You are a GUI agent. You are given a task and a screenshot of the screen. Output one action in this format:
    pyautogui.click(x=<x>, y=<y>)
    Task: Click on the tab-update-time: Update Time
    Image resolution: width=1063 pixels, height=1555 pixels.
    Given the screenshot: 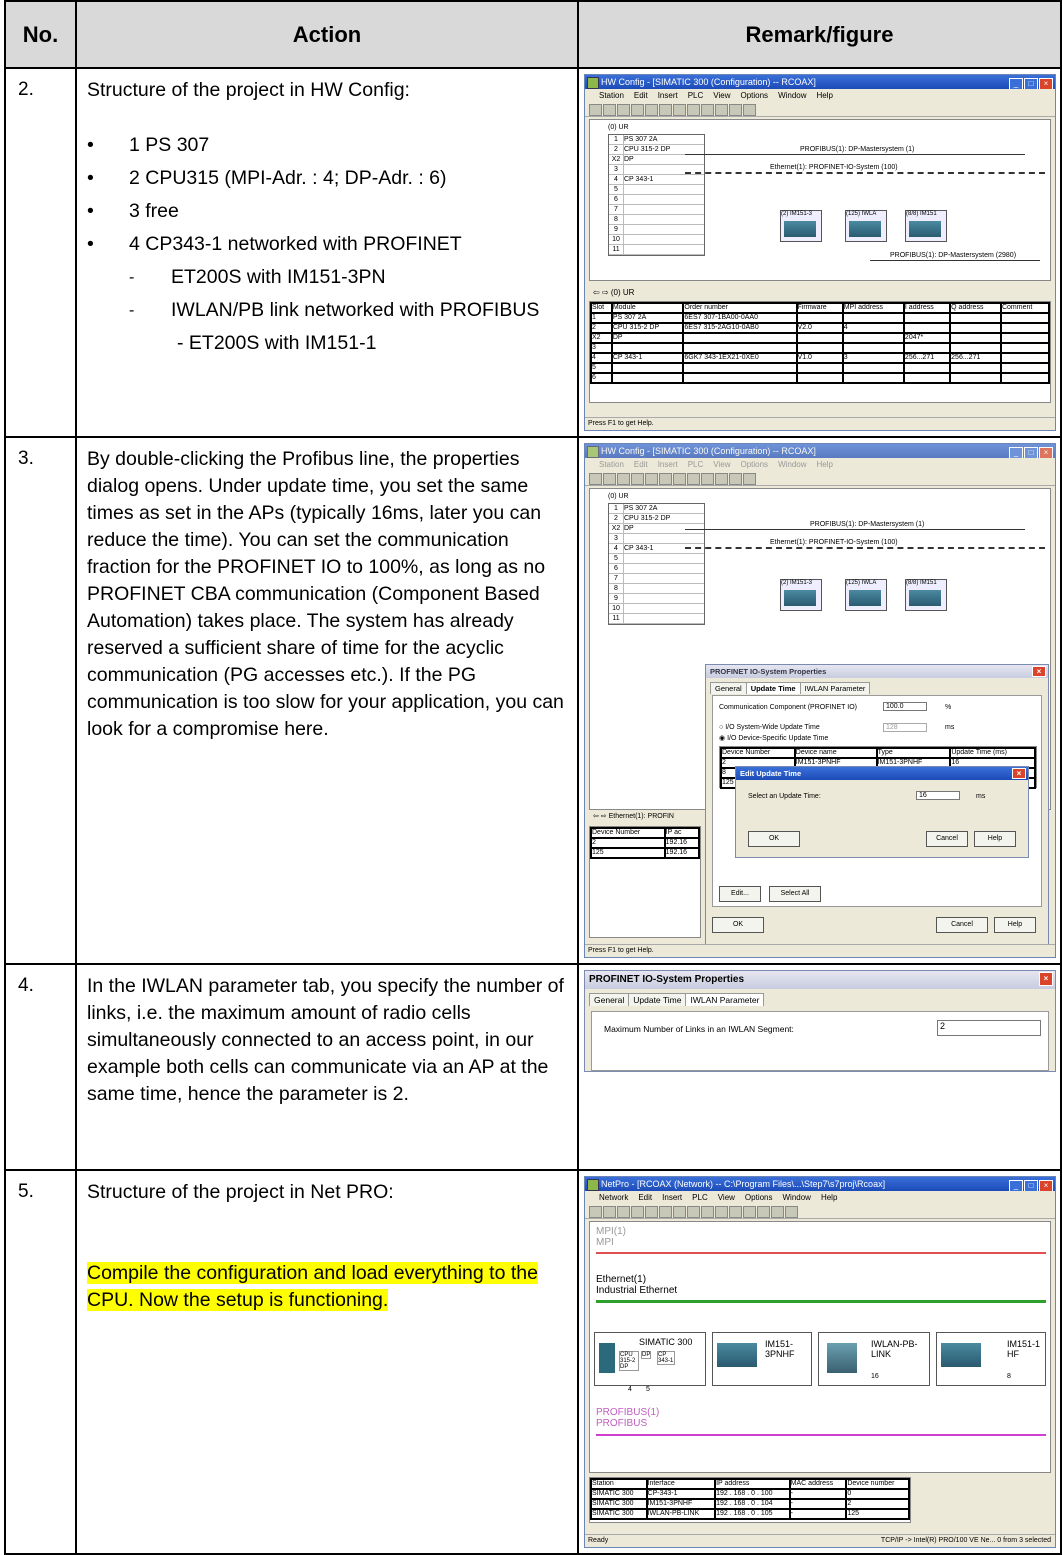 What is the action you would take?
    pyautogui.click(x=773, y=688)
    